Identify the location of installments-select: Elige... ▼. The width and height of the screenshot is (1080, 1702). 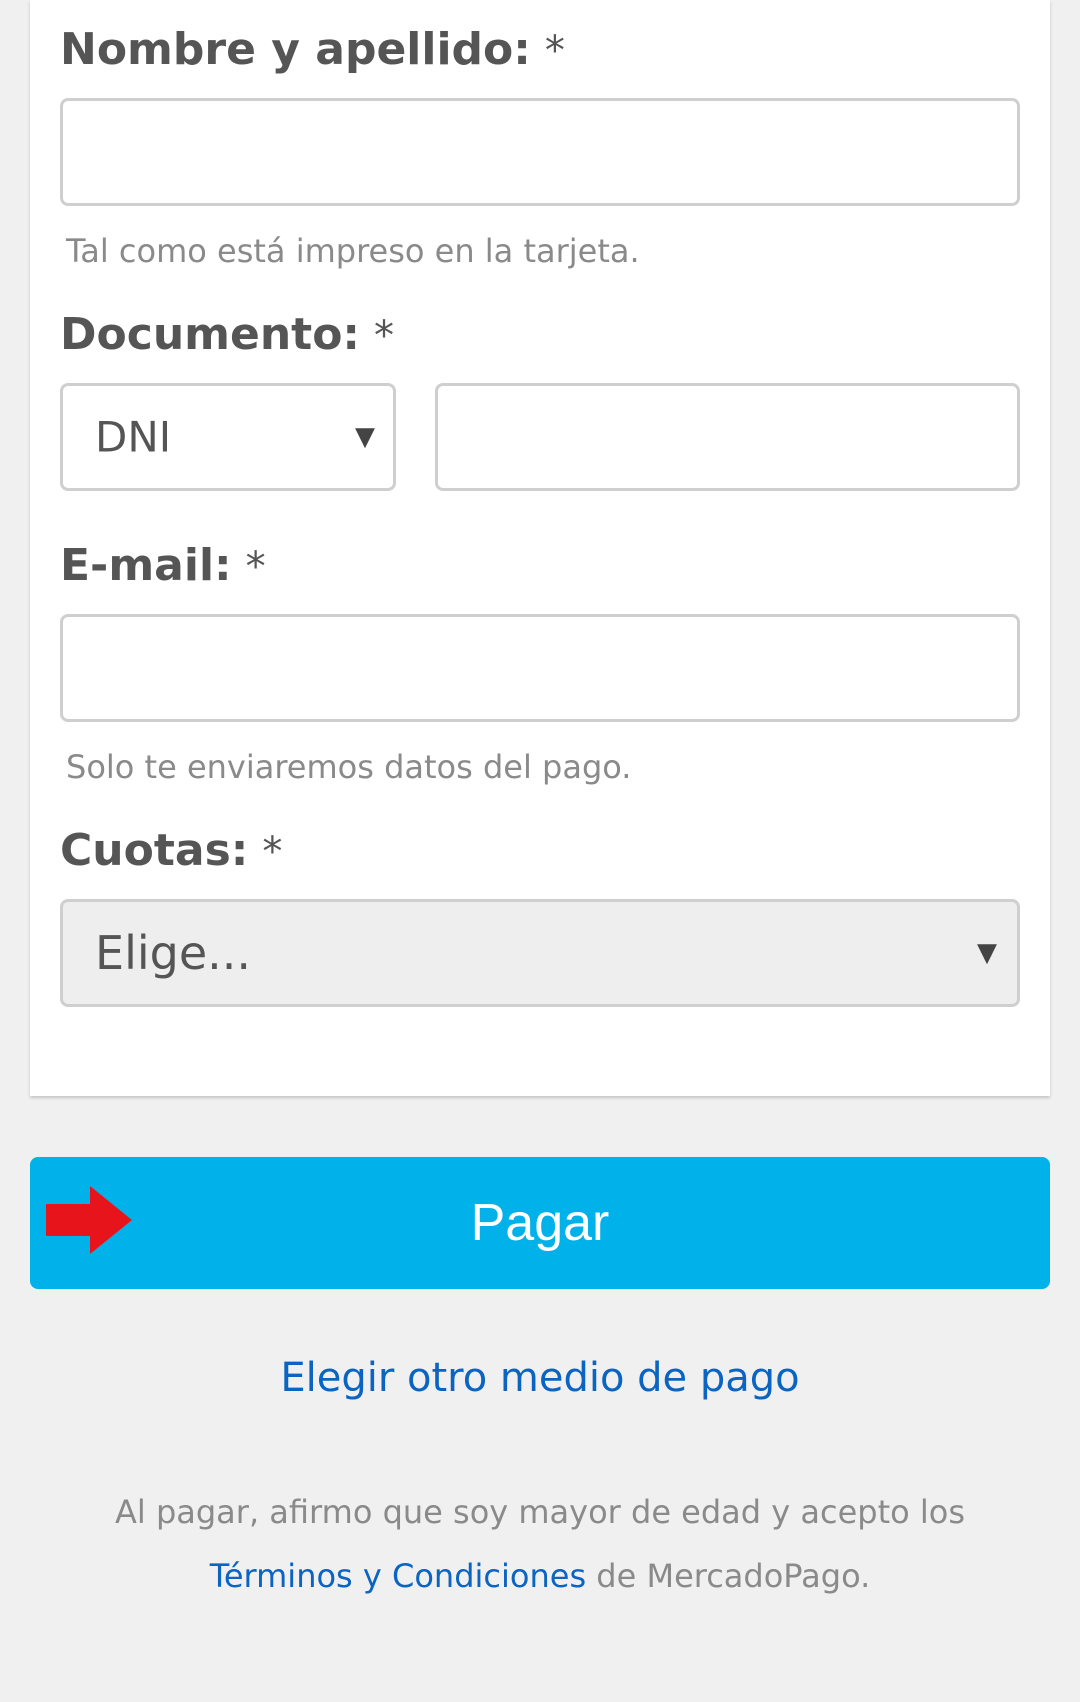
(540, 953).